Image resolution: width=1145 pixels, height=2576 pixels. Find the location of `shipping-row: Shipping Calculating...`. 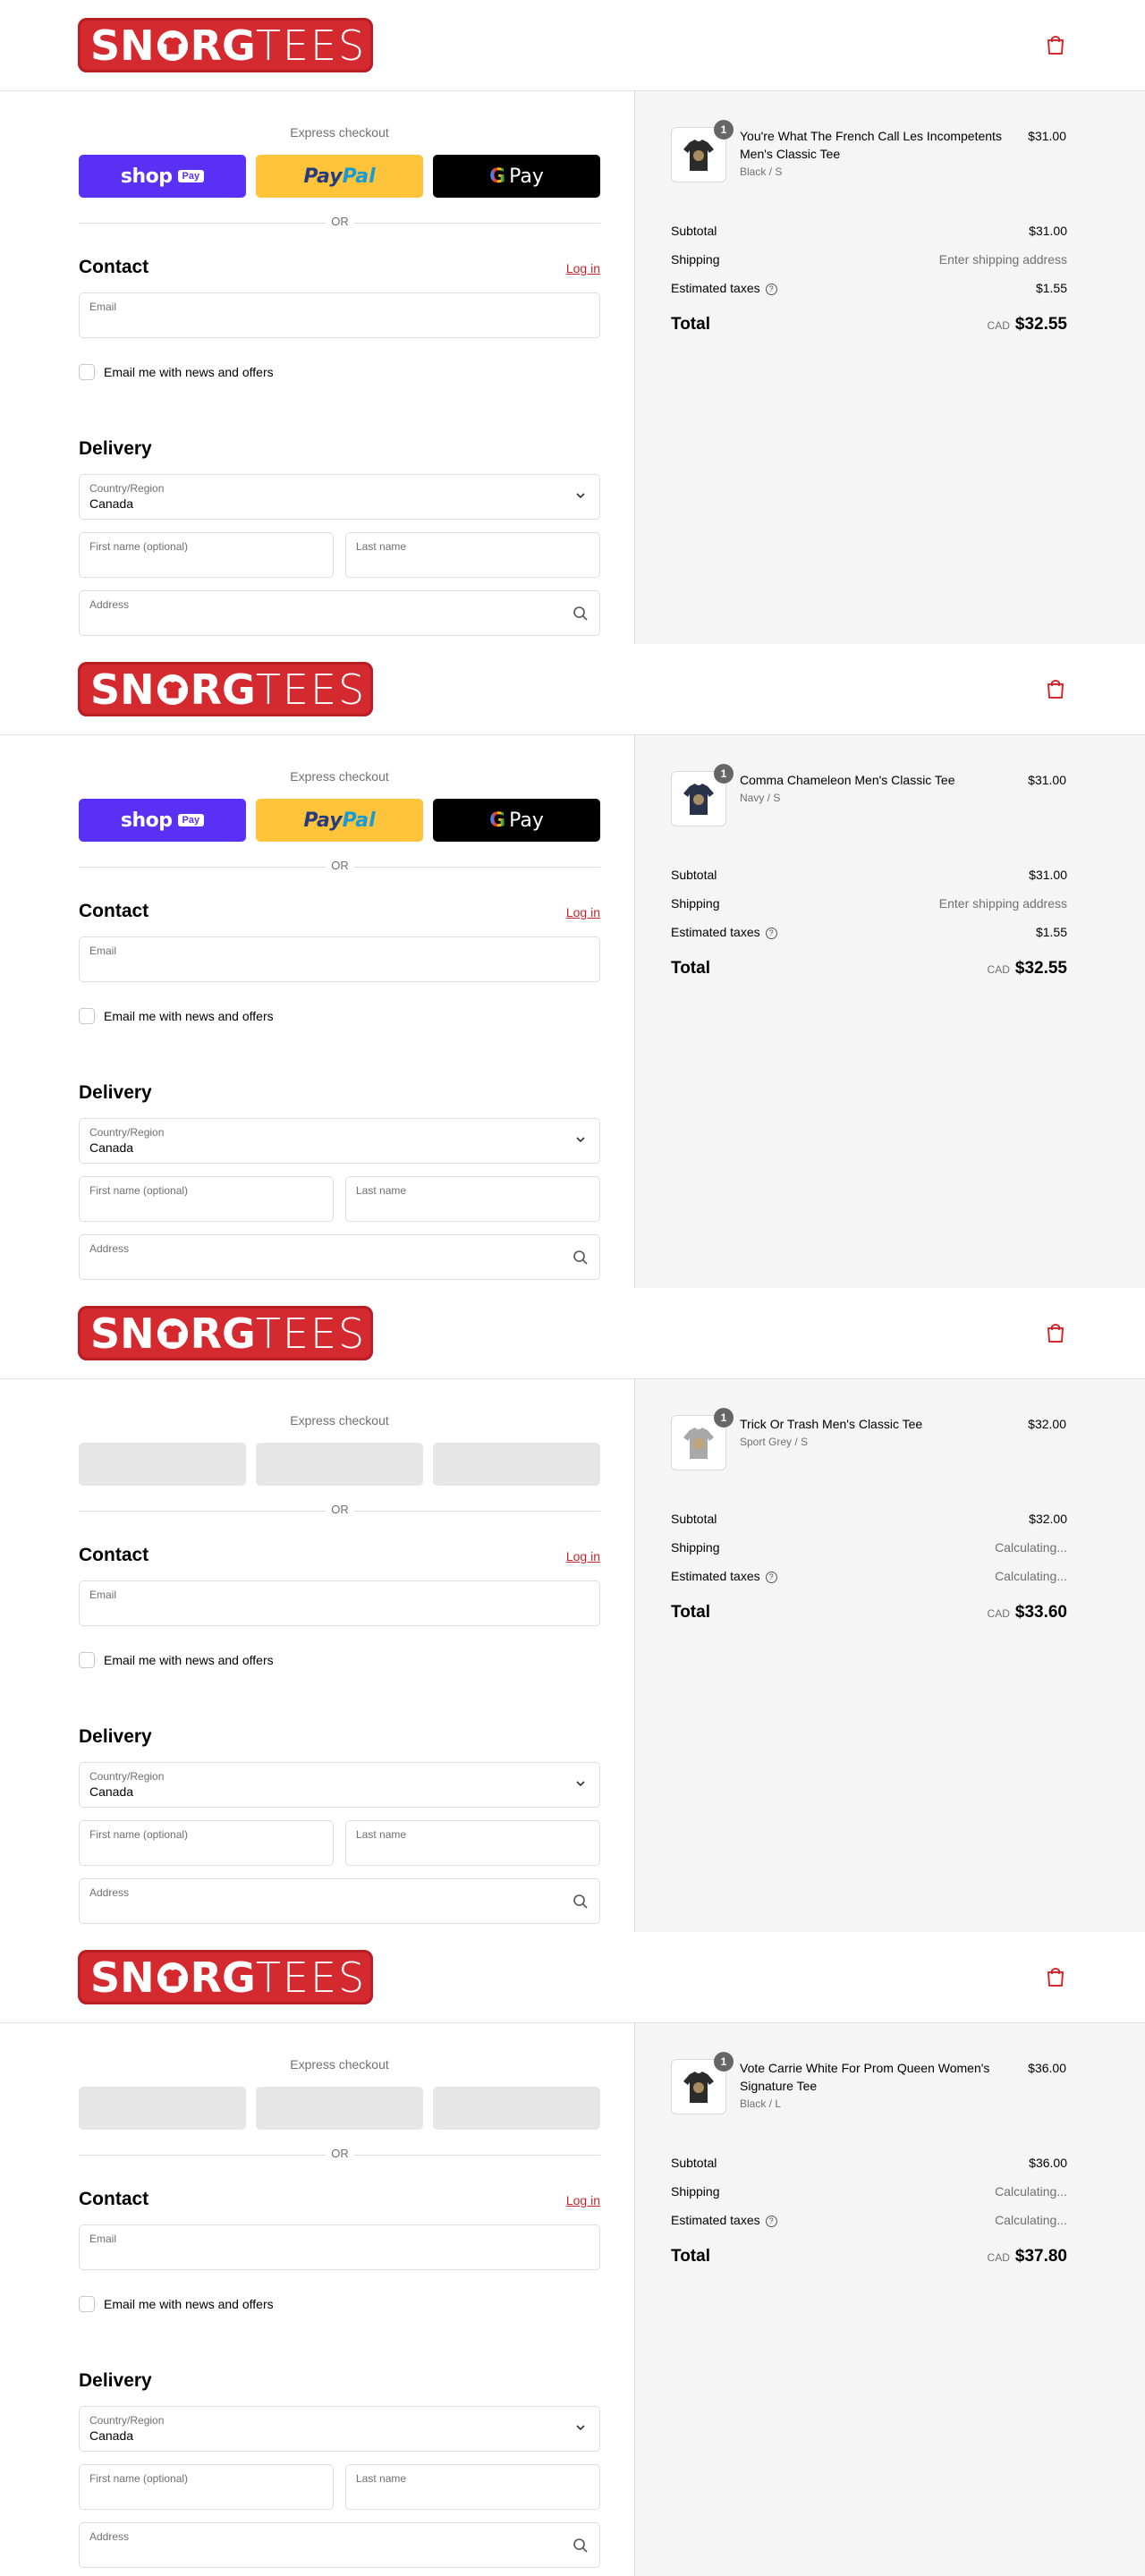

shipping-row: Shipping Calculating... is located at coordinates (869, 2191).